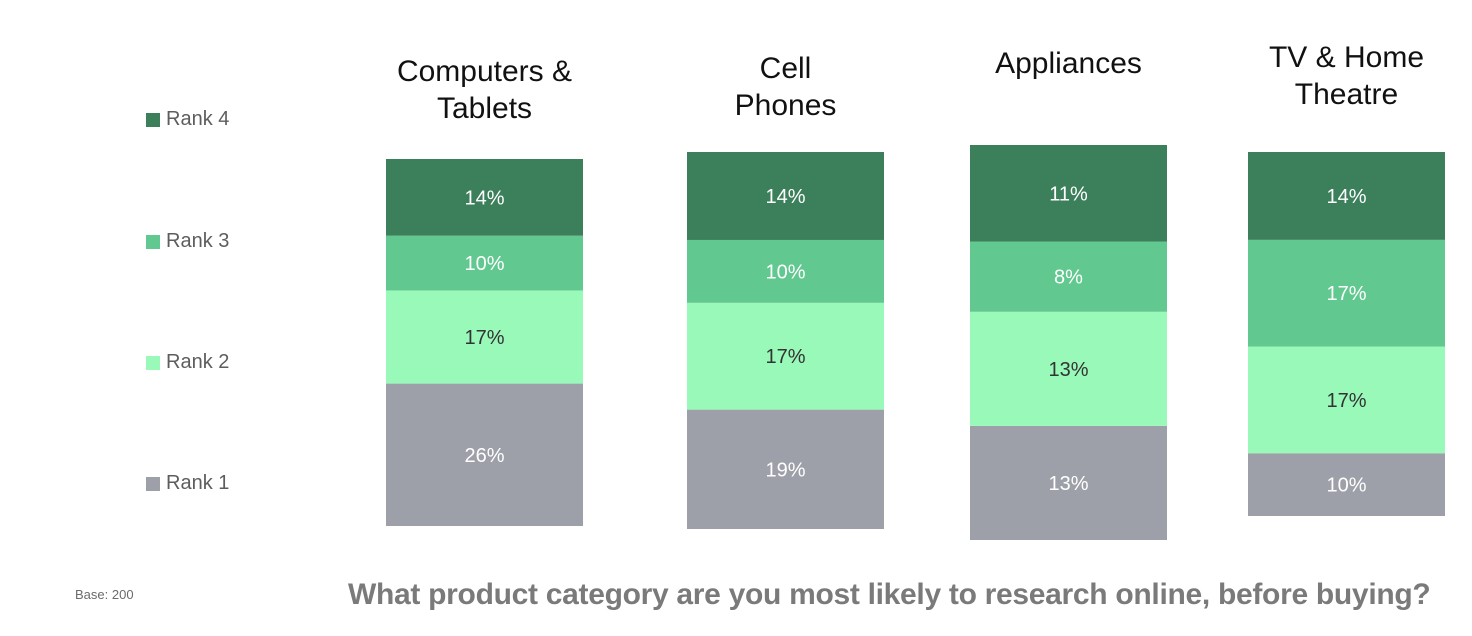  Describe the element at coordinates (1068, 194) in the screenshot. I see `data-label: 11%` at that location.